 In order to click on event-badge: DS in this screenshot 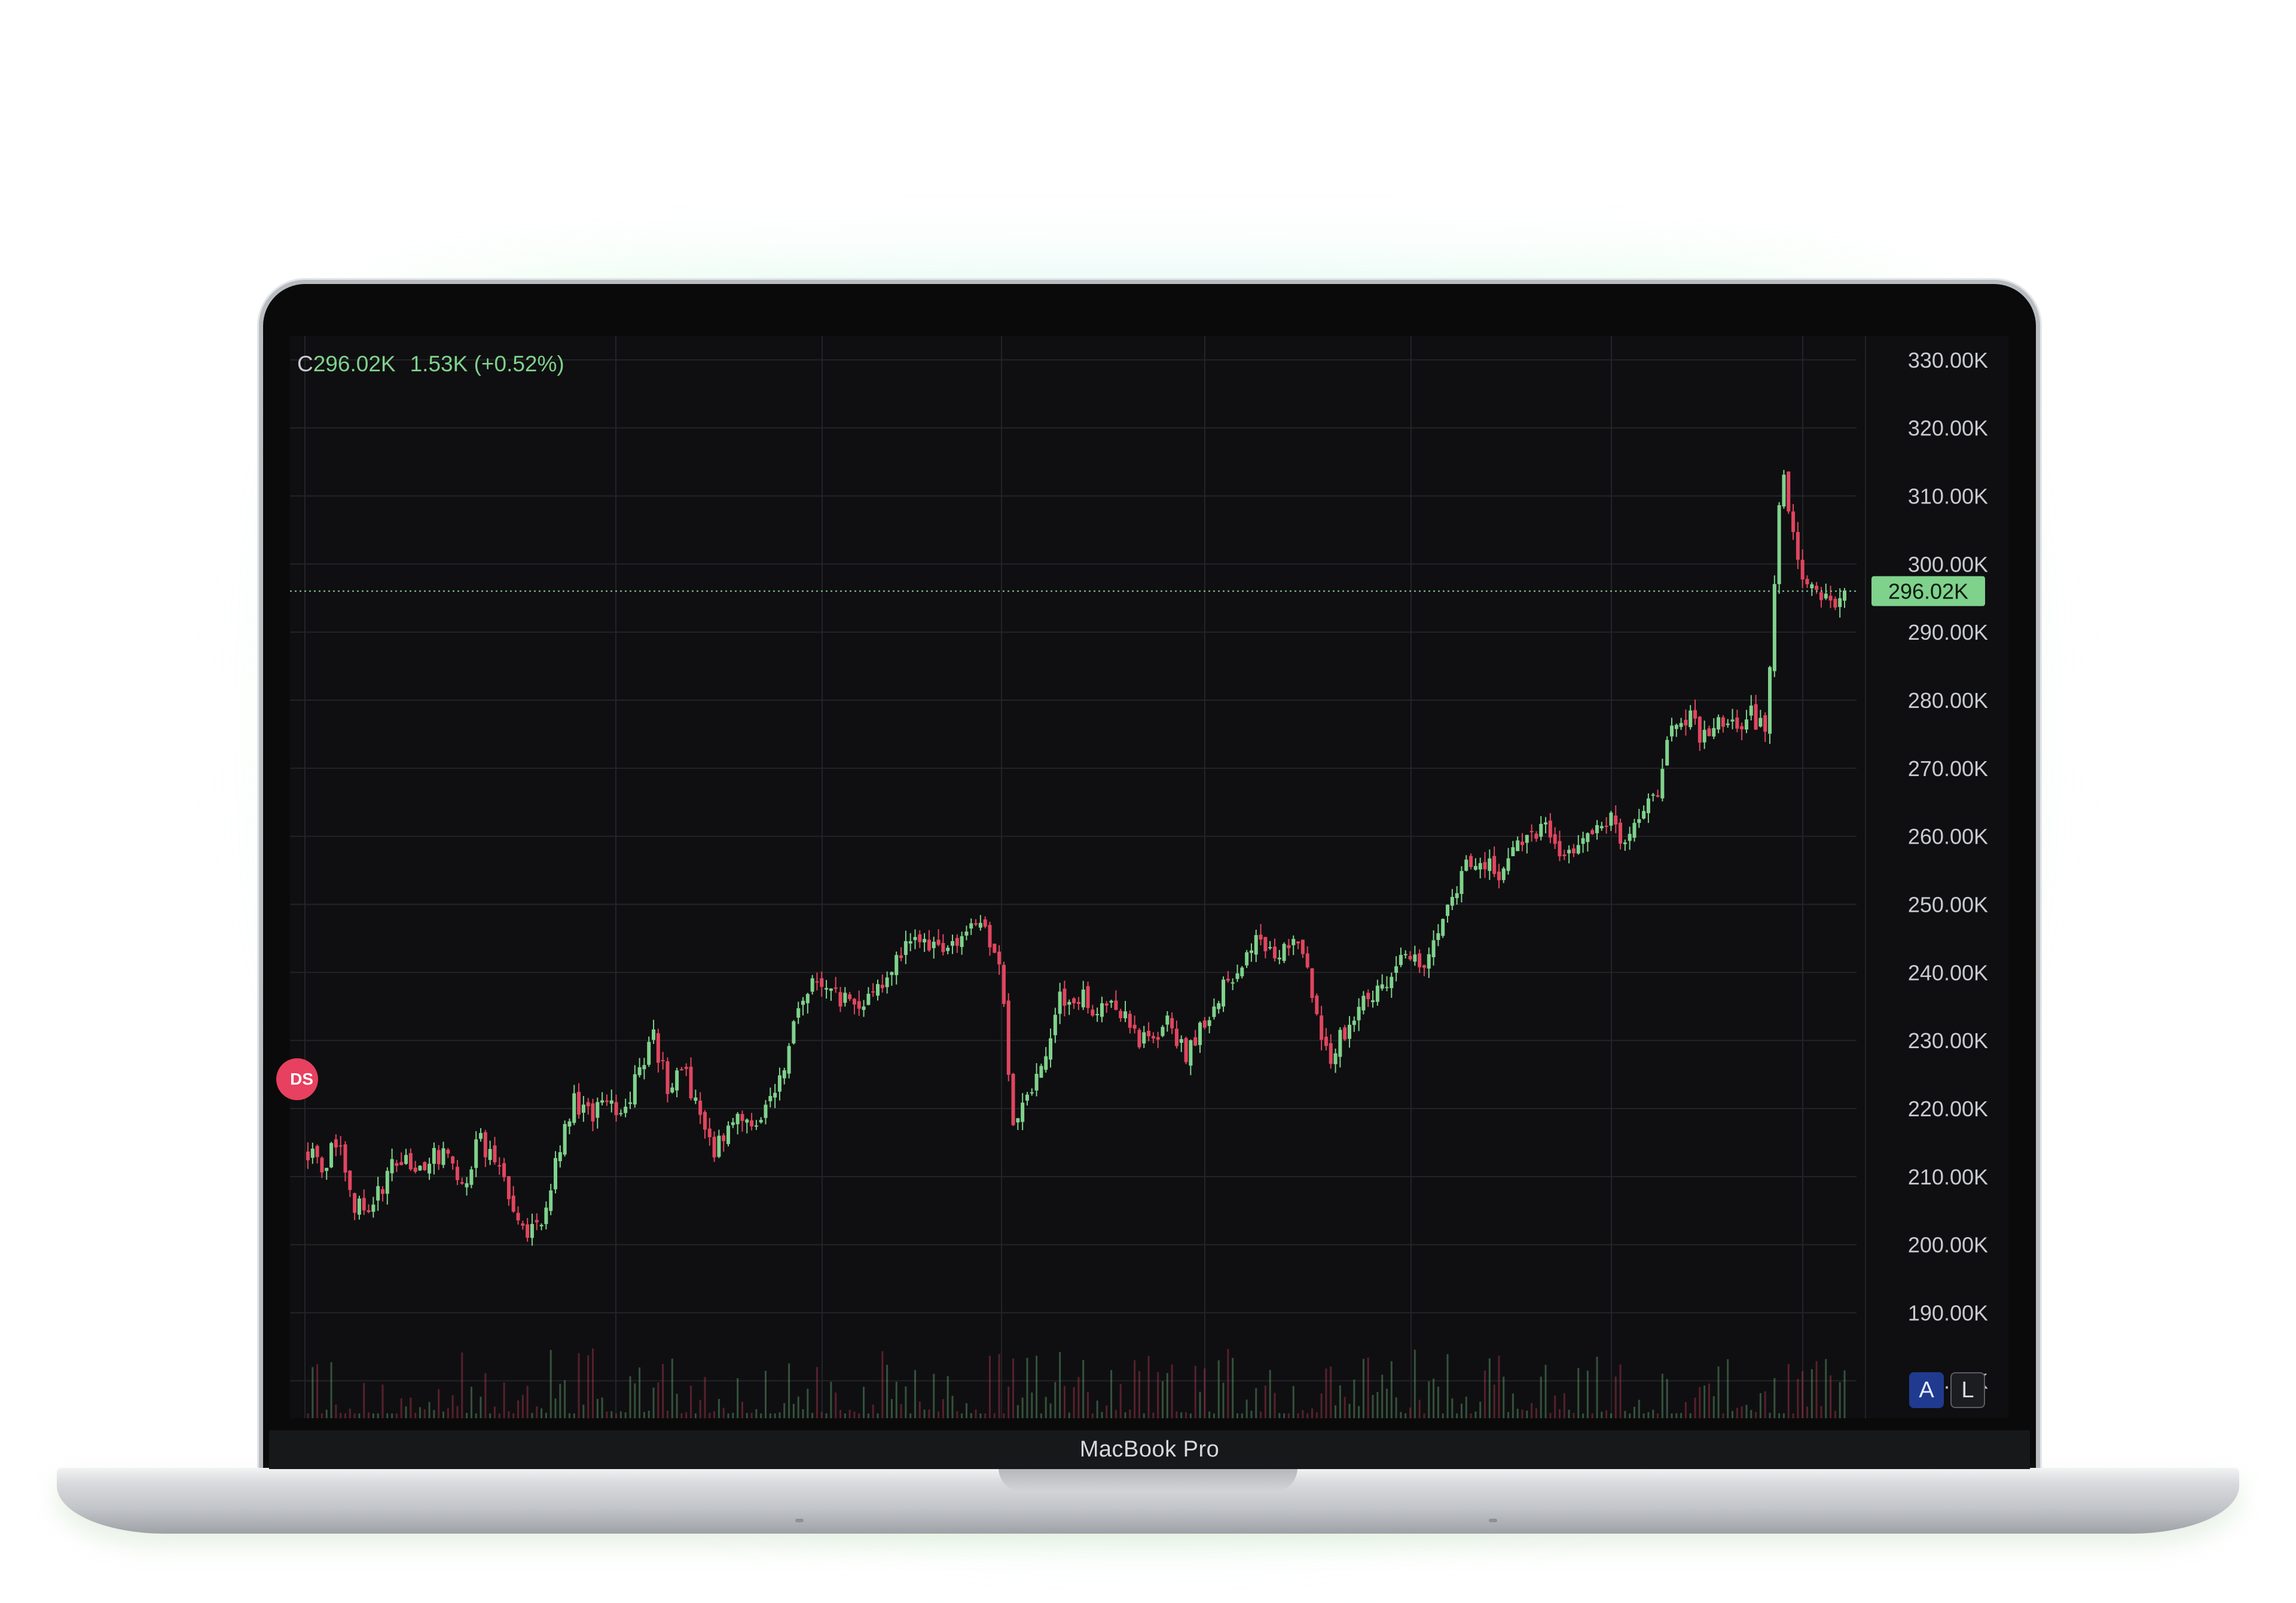, I will do `click(297, 1079)`.